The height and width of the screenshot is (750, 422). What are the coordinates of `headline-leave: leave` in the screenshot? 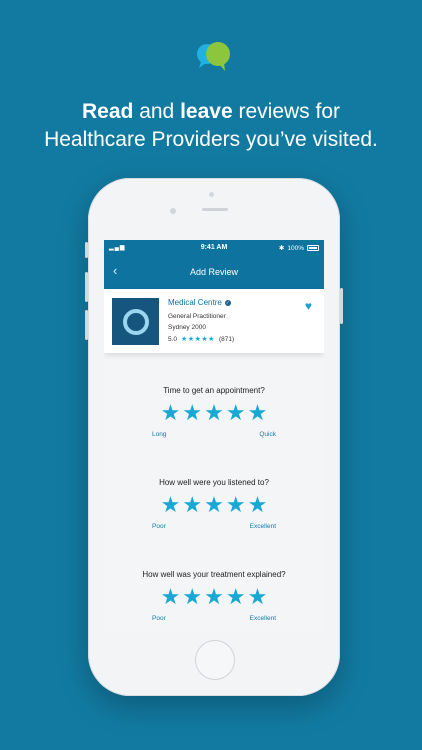 It's located at (206, 111).